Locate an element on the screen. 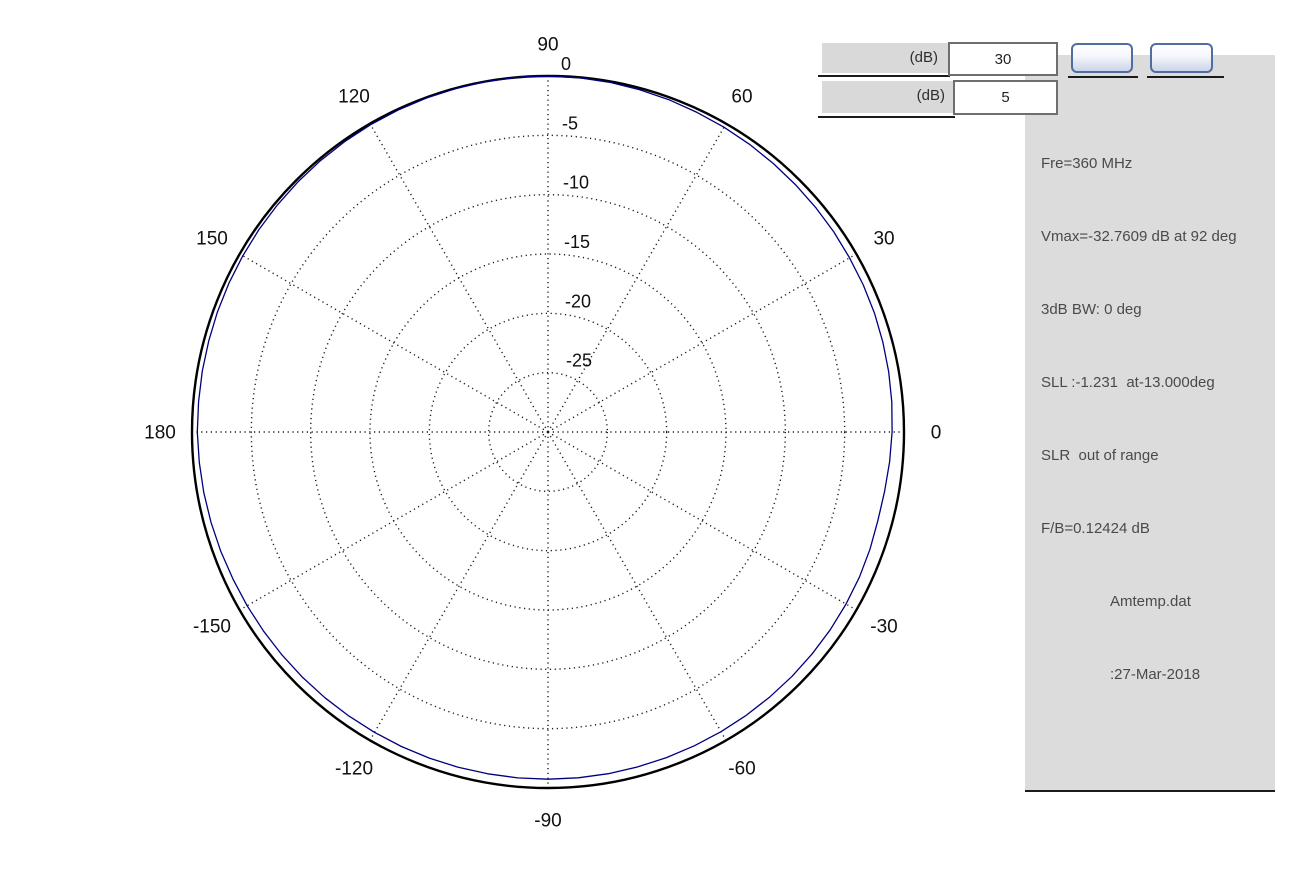  angle-tick-label: -150 is located at coordinates (212, 627).